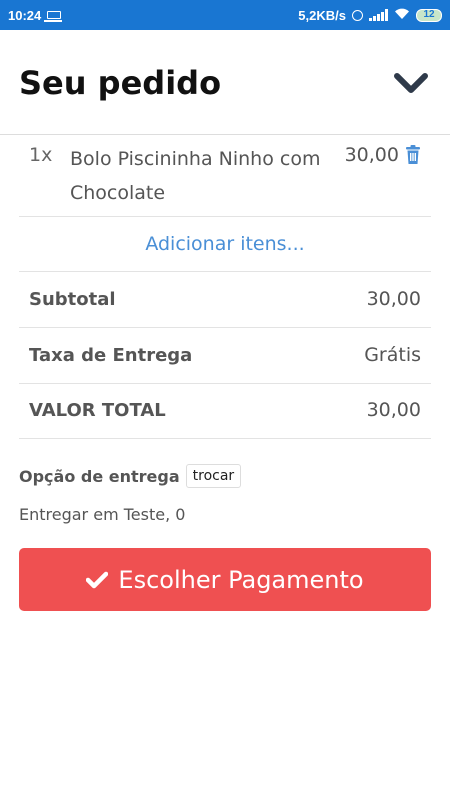 The height and width of the screenshot is (800, 450). I want to click on trash-icon, so click(413, 155).